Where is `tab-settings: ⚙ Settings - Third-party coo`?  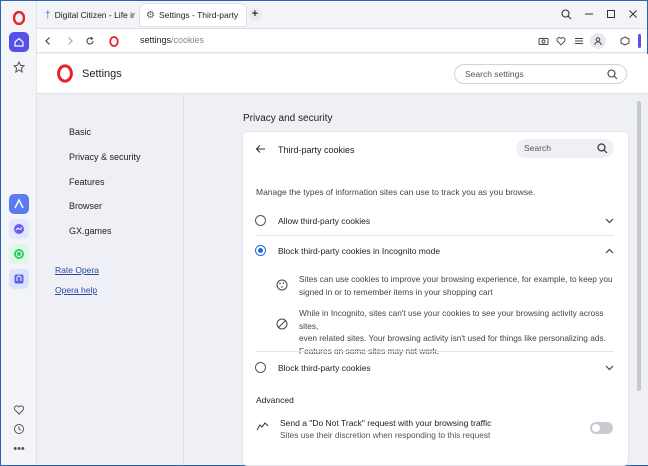 tab-settings: ⚙ Settings - Third-party coo is located at coordinates (193, 15).